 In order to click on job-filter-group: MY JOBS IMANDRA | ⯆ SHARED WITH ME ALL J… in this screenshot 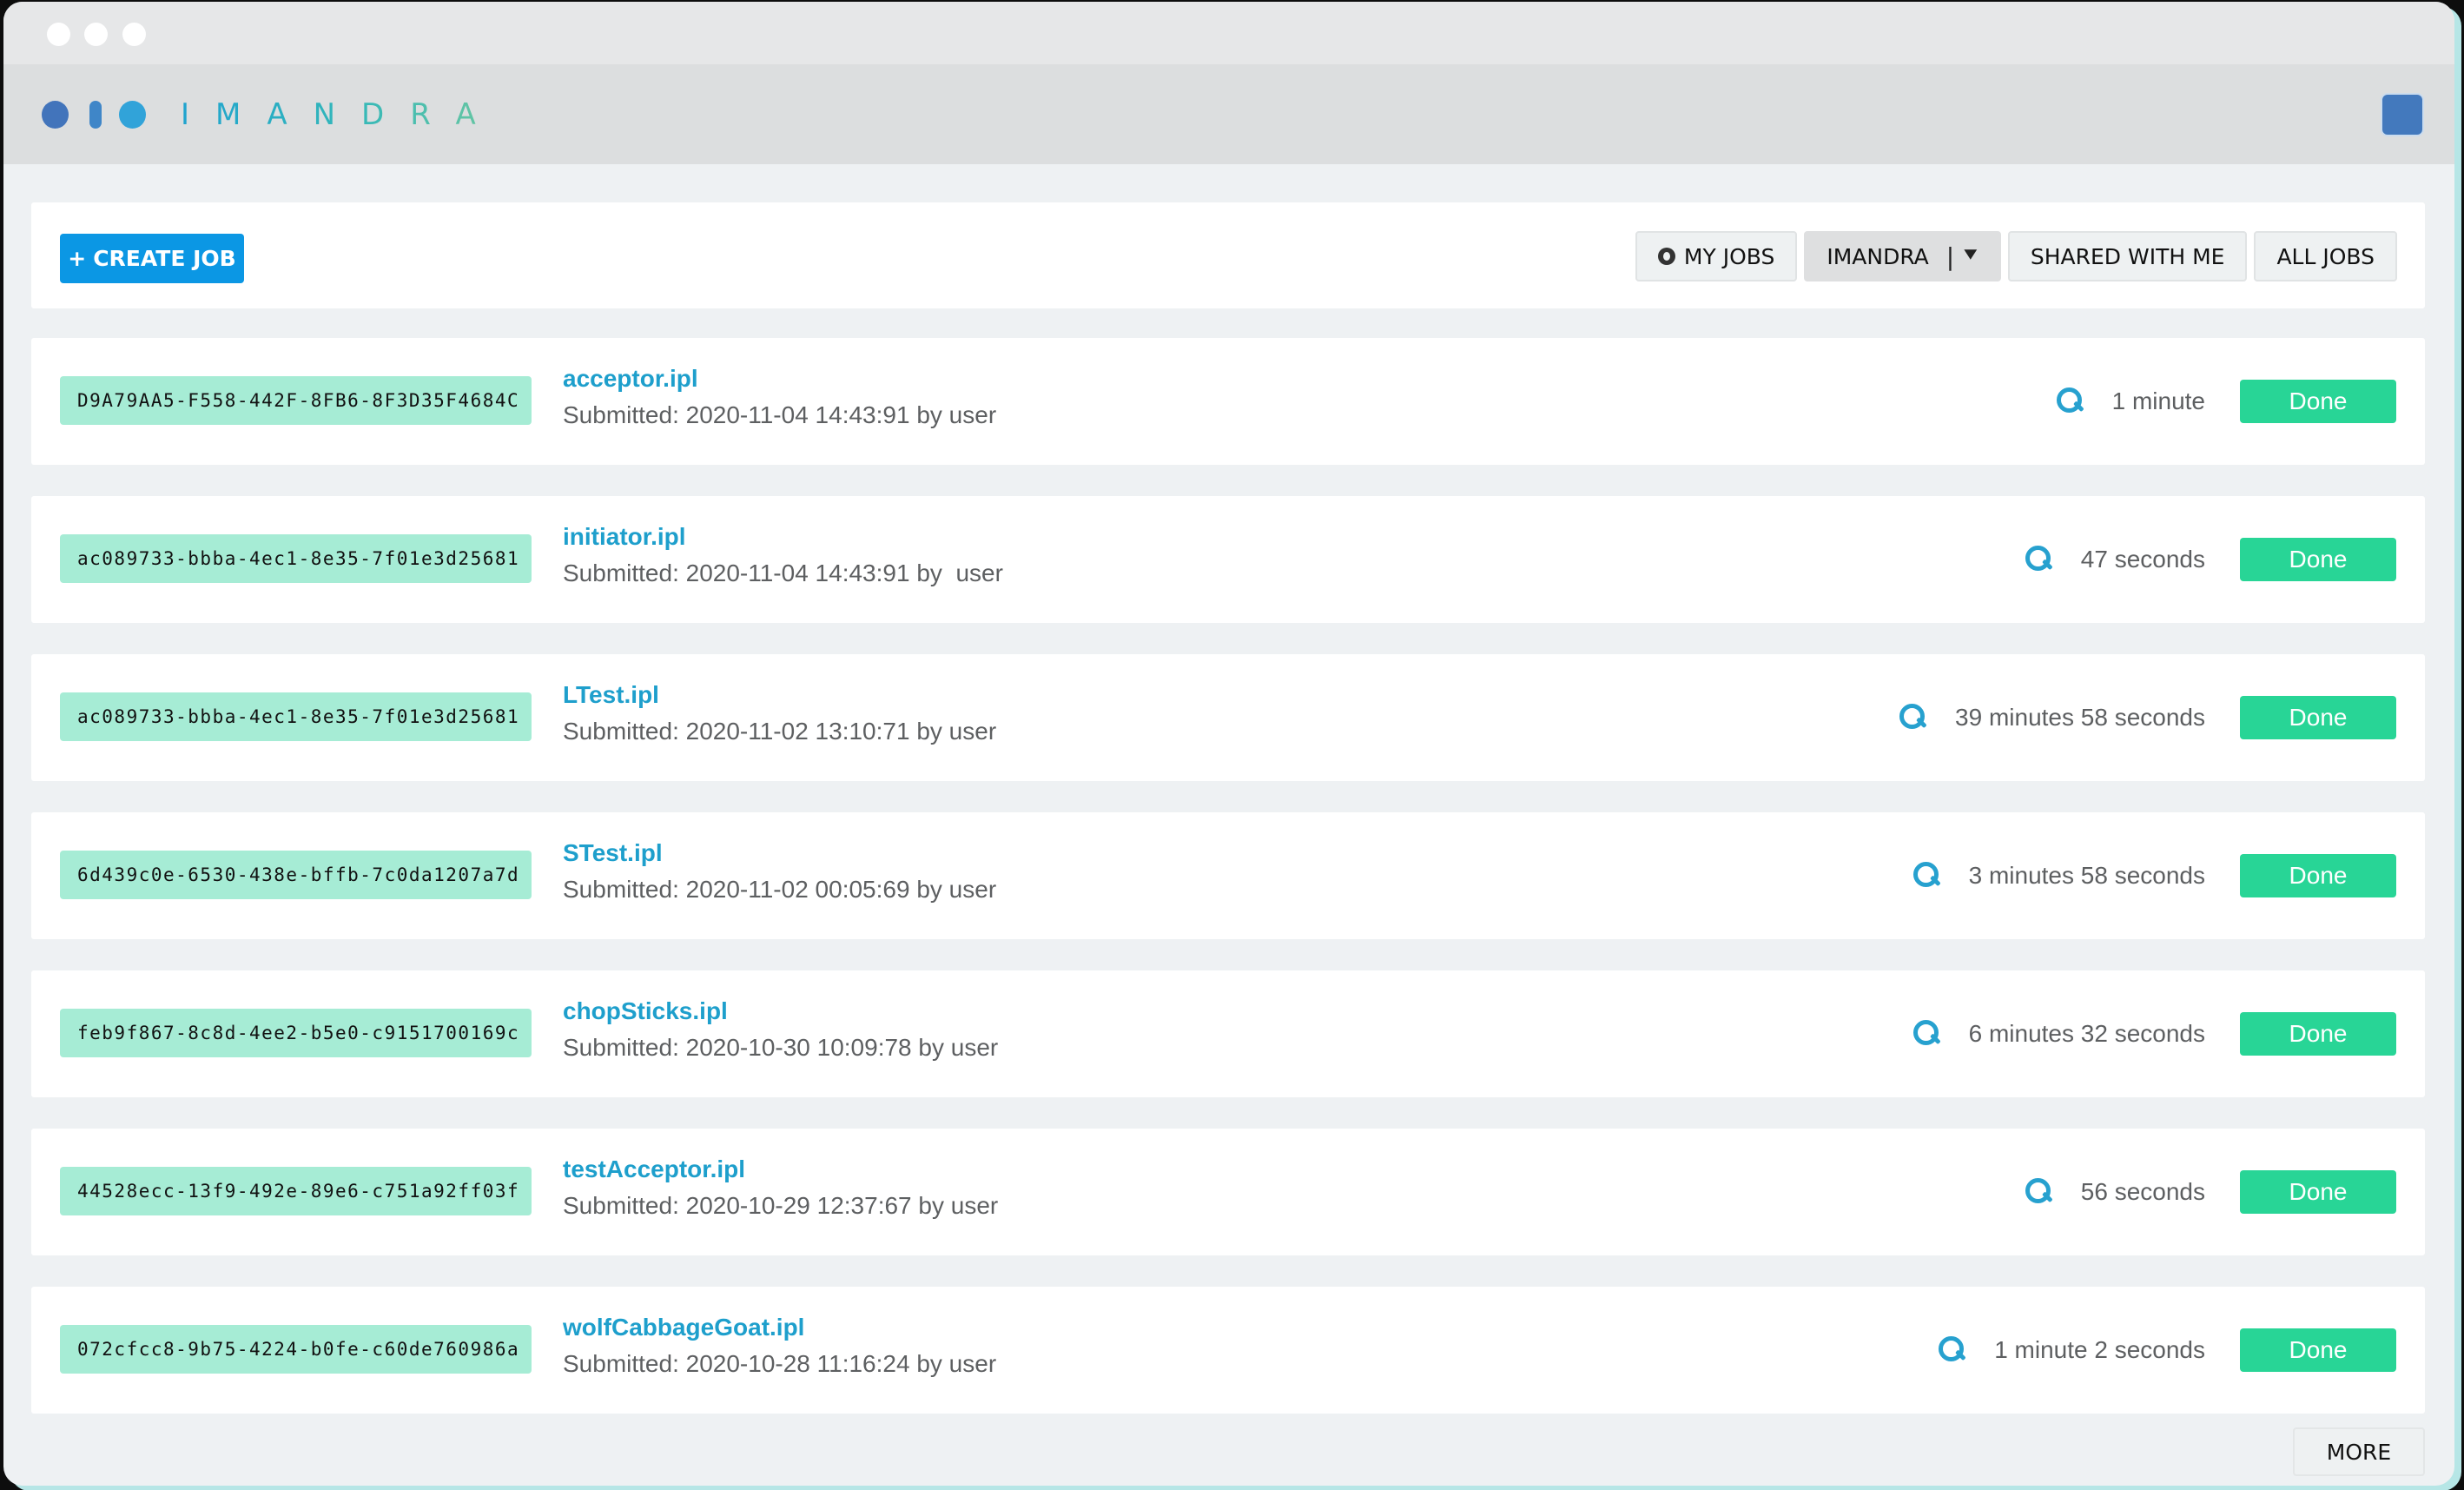, I will do `click(2016, 256)`.